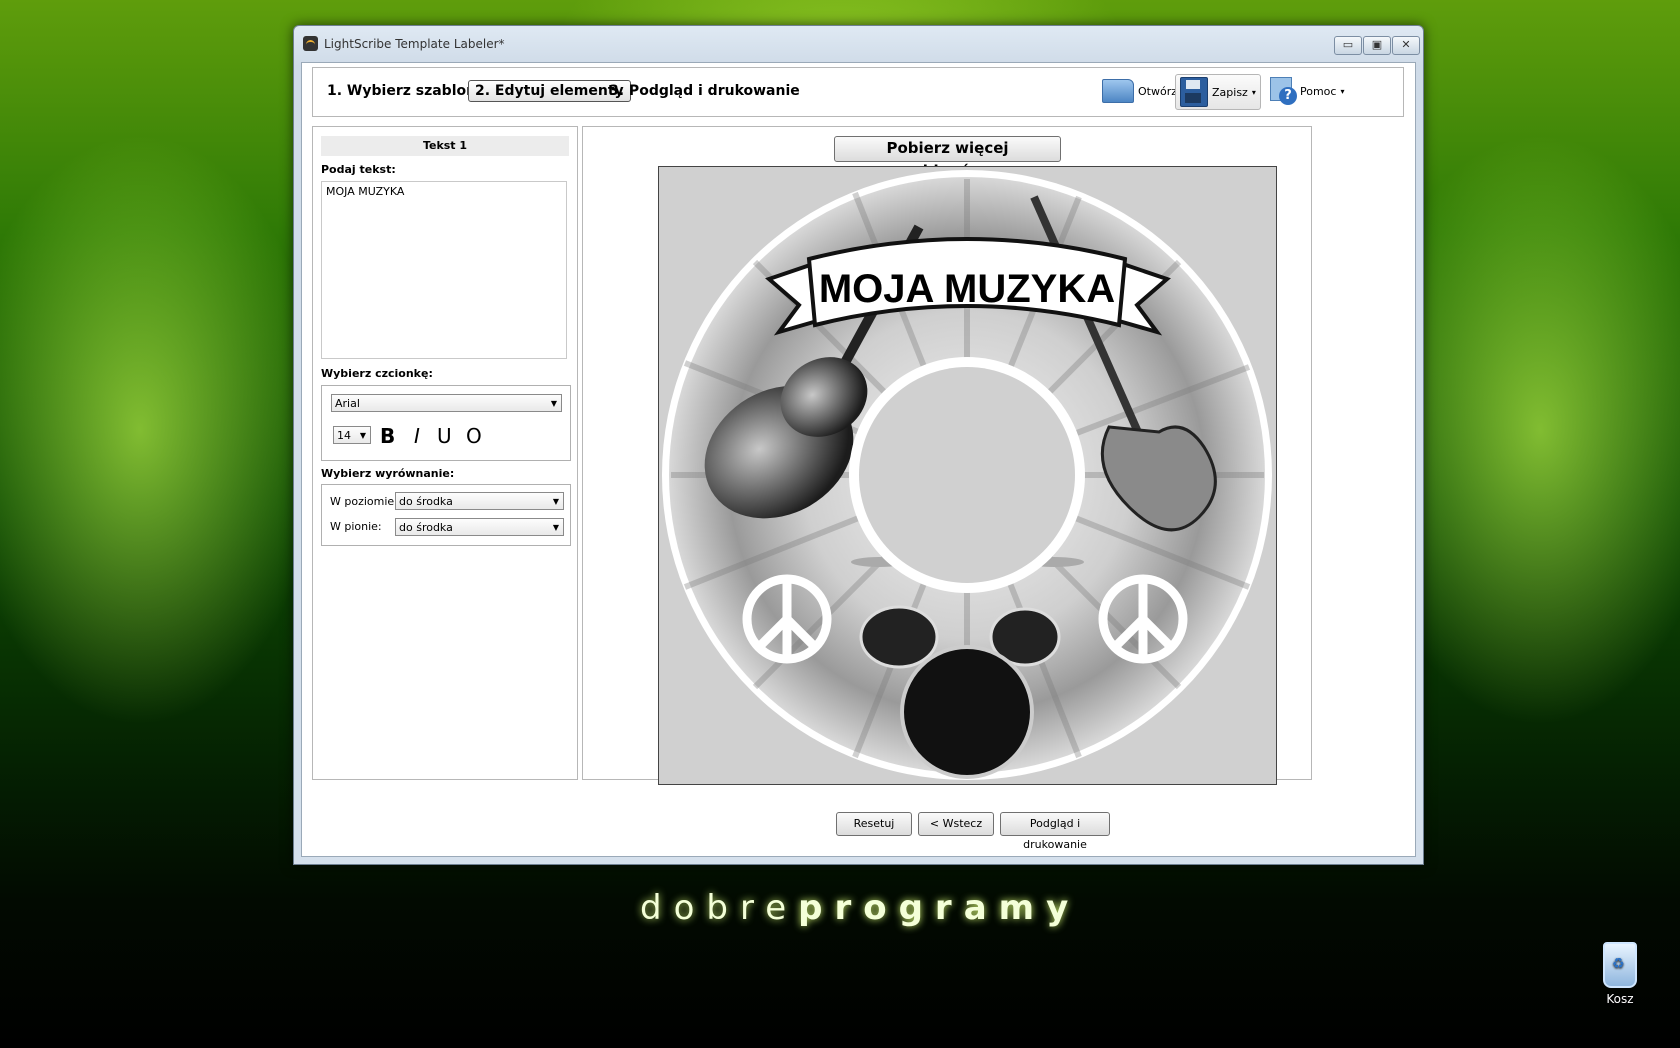 This screenshot has width=1680, height=1048. Describe the element at coordinates (1194, 92) in the screenshot. I see `floppy-disk-icon` at that location.